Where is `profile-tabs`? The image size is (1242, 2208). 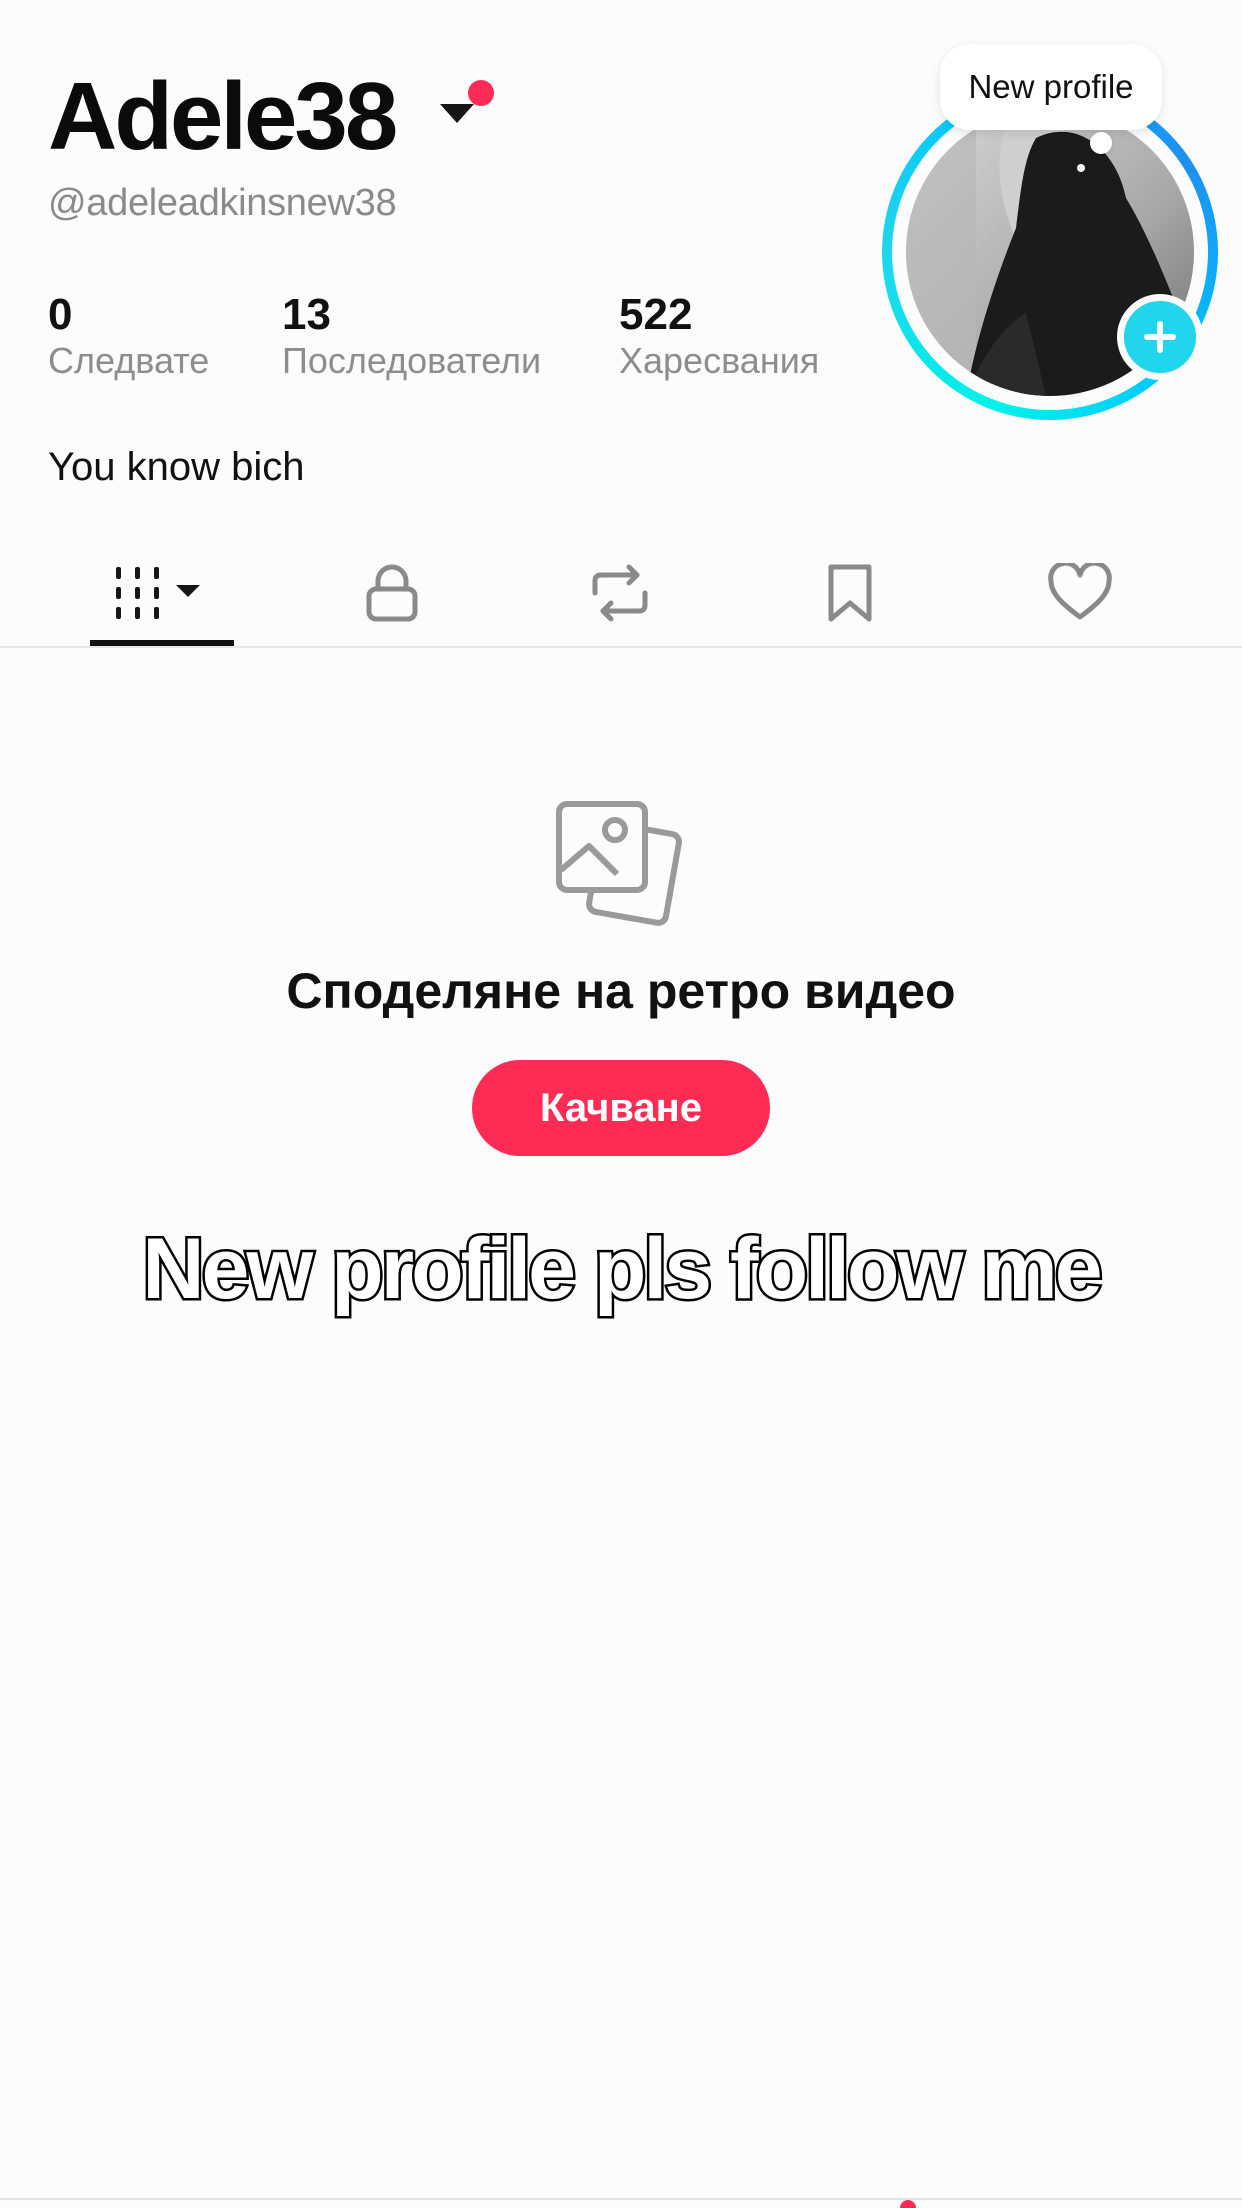
profile-tabs is located at coordinates (621, 594).